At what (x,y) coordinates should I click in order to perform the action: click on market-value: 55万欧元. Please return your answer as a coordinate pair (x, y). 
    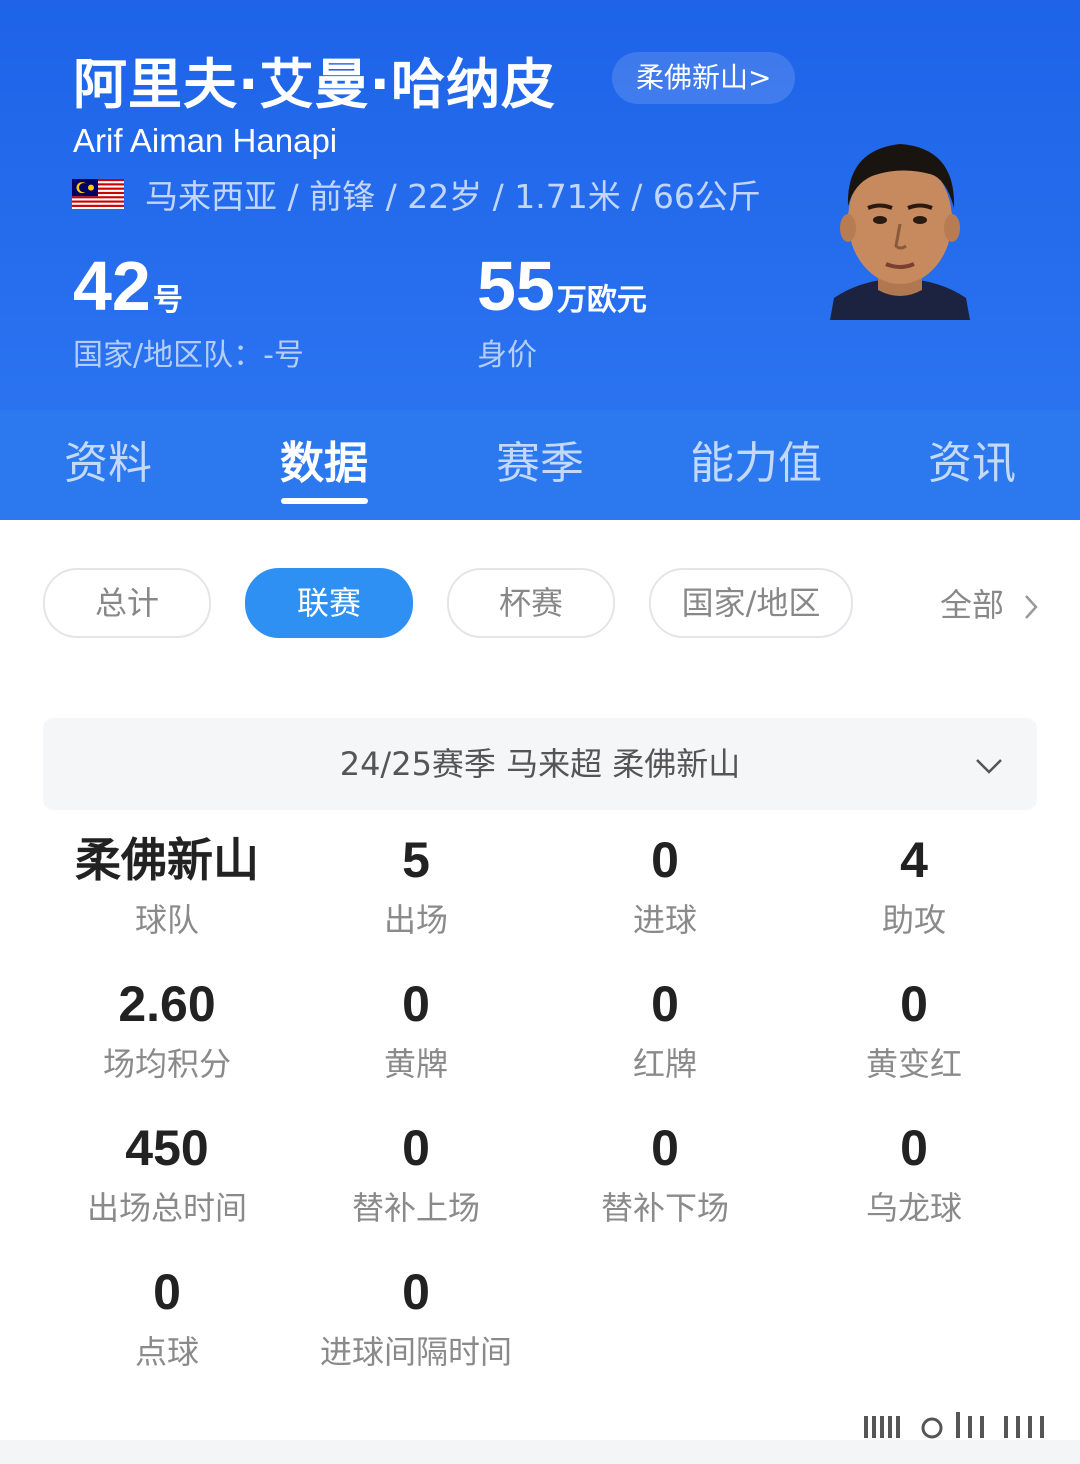
    Looking at the image, I should click on (562, 286).